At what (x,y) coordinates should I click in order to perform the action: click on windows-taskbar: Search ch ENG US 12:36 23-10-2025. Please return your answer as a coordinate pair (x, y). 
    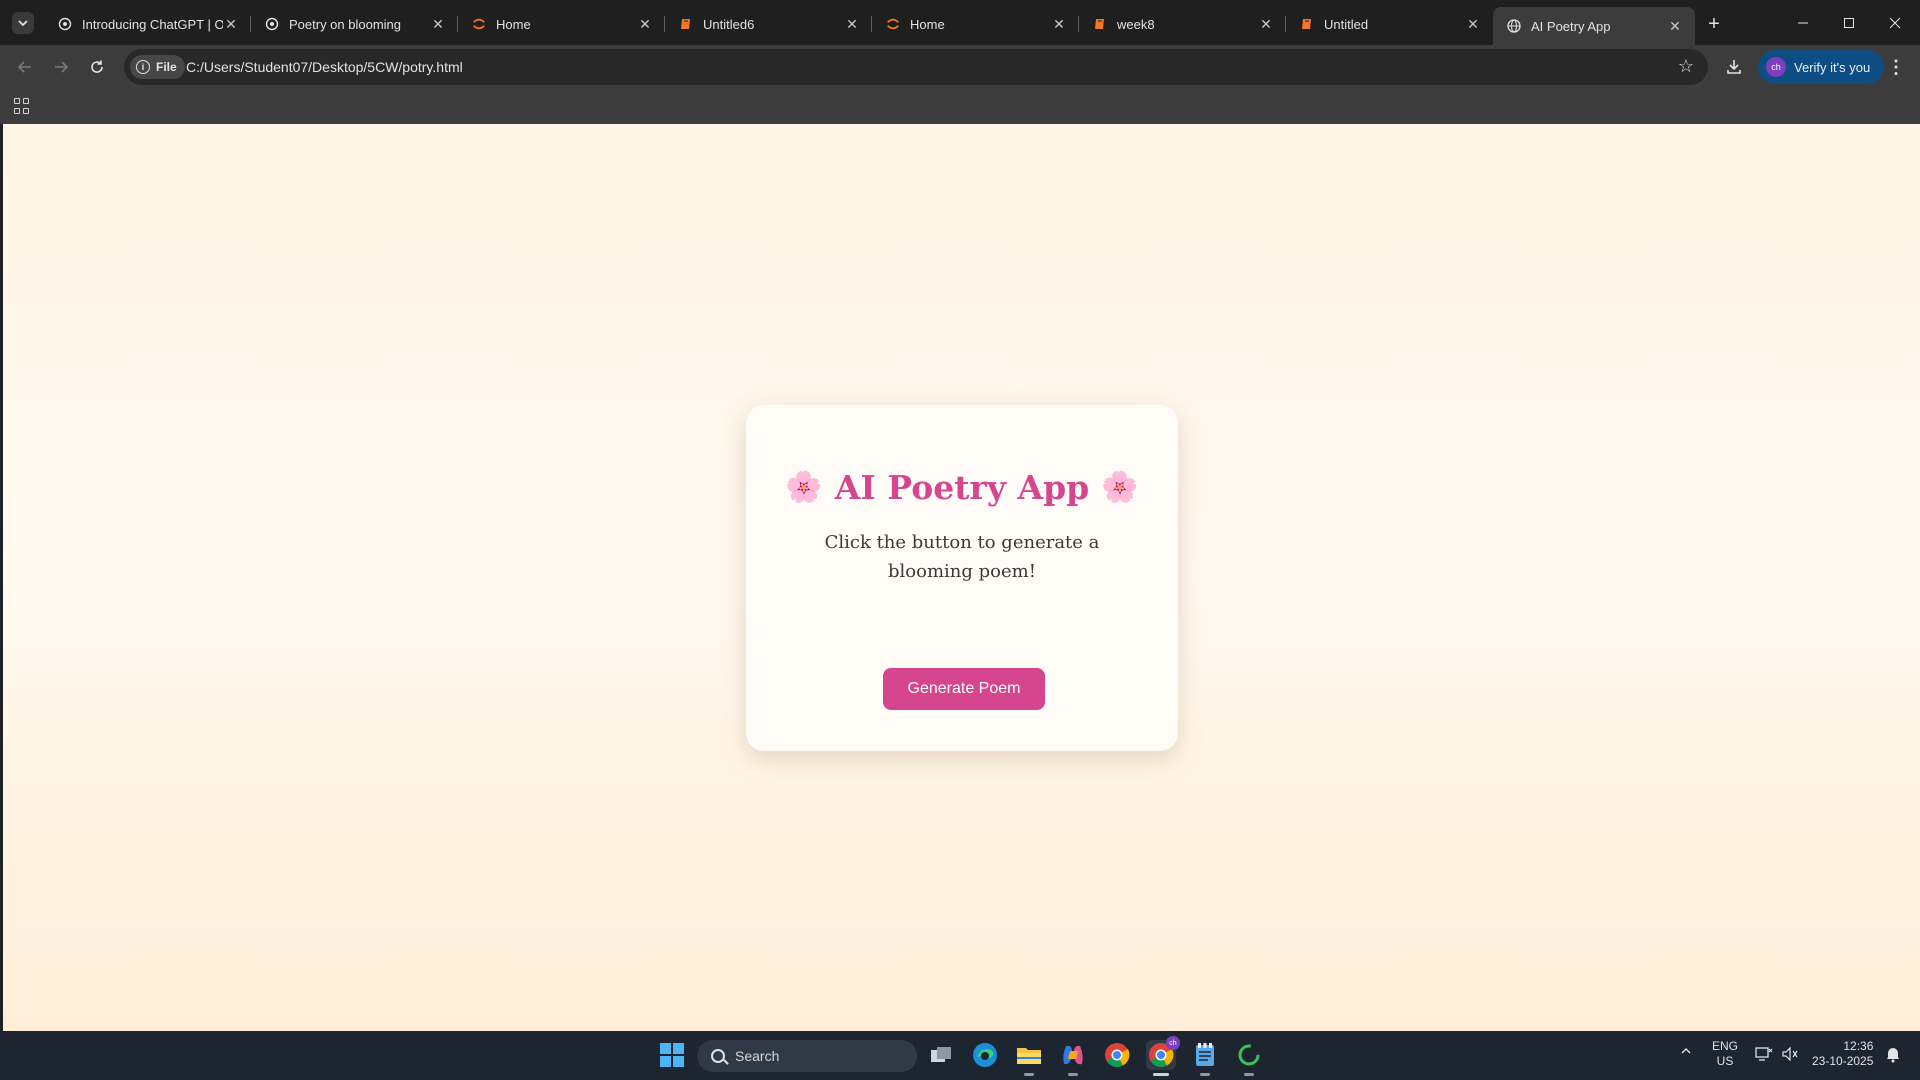
    Looking at the image, I should click on (960, 1055).